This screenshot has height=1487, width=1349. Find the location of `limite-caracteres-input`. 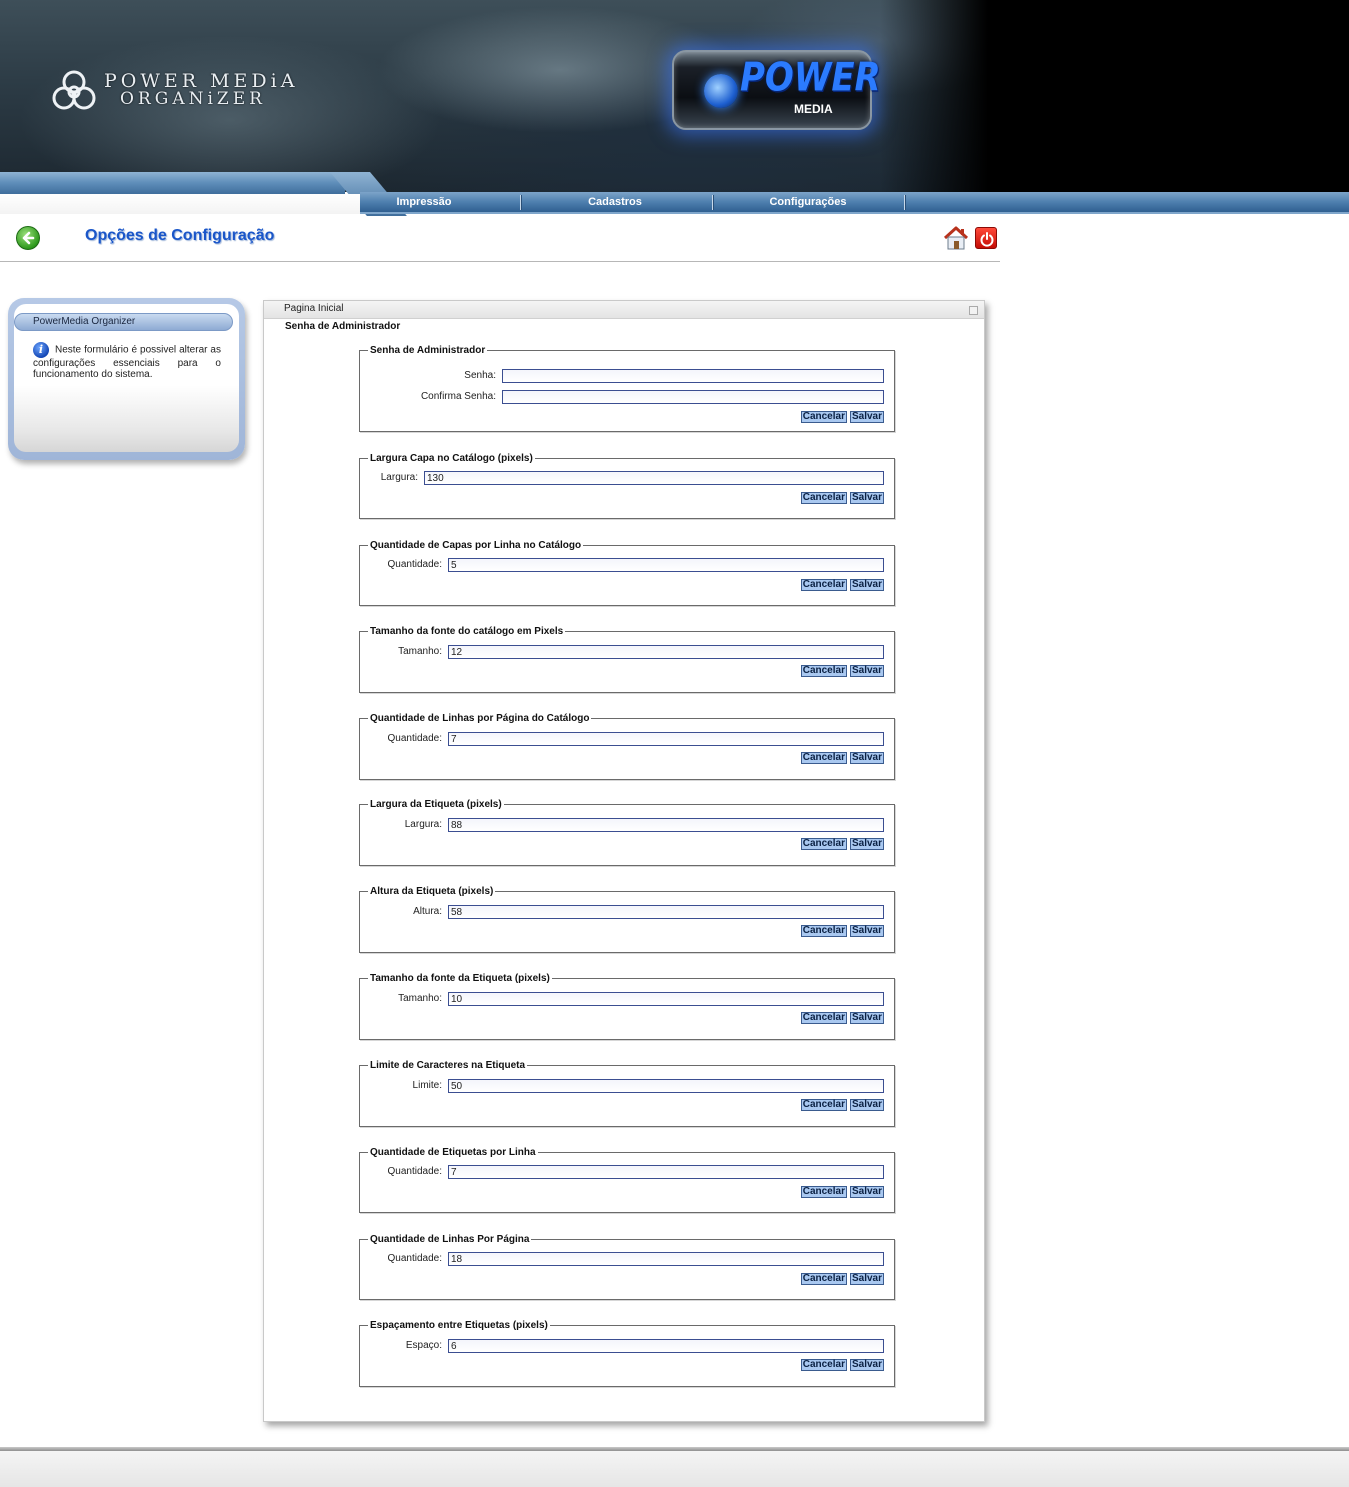

limite-caracteres-input is located at coordinates (666, 1086).